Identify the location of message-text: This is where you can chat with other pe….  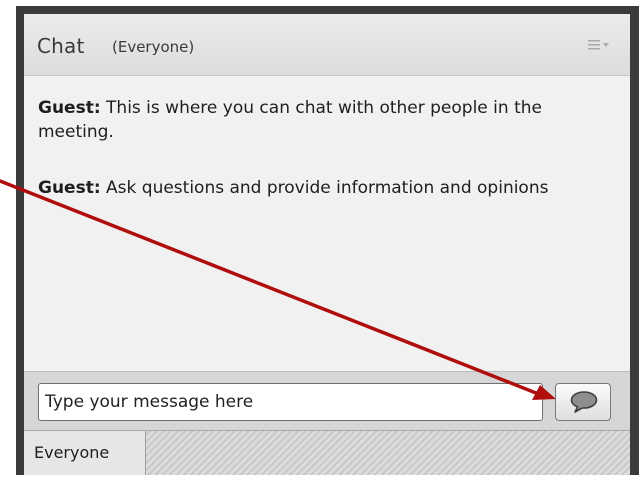
(290, 120).